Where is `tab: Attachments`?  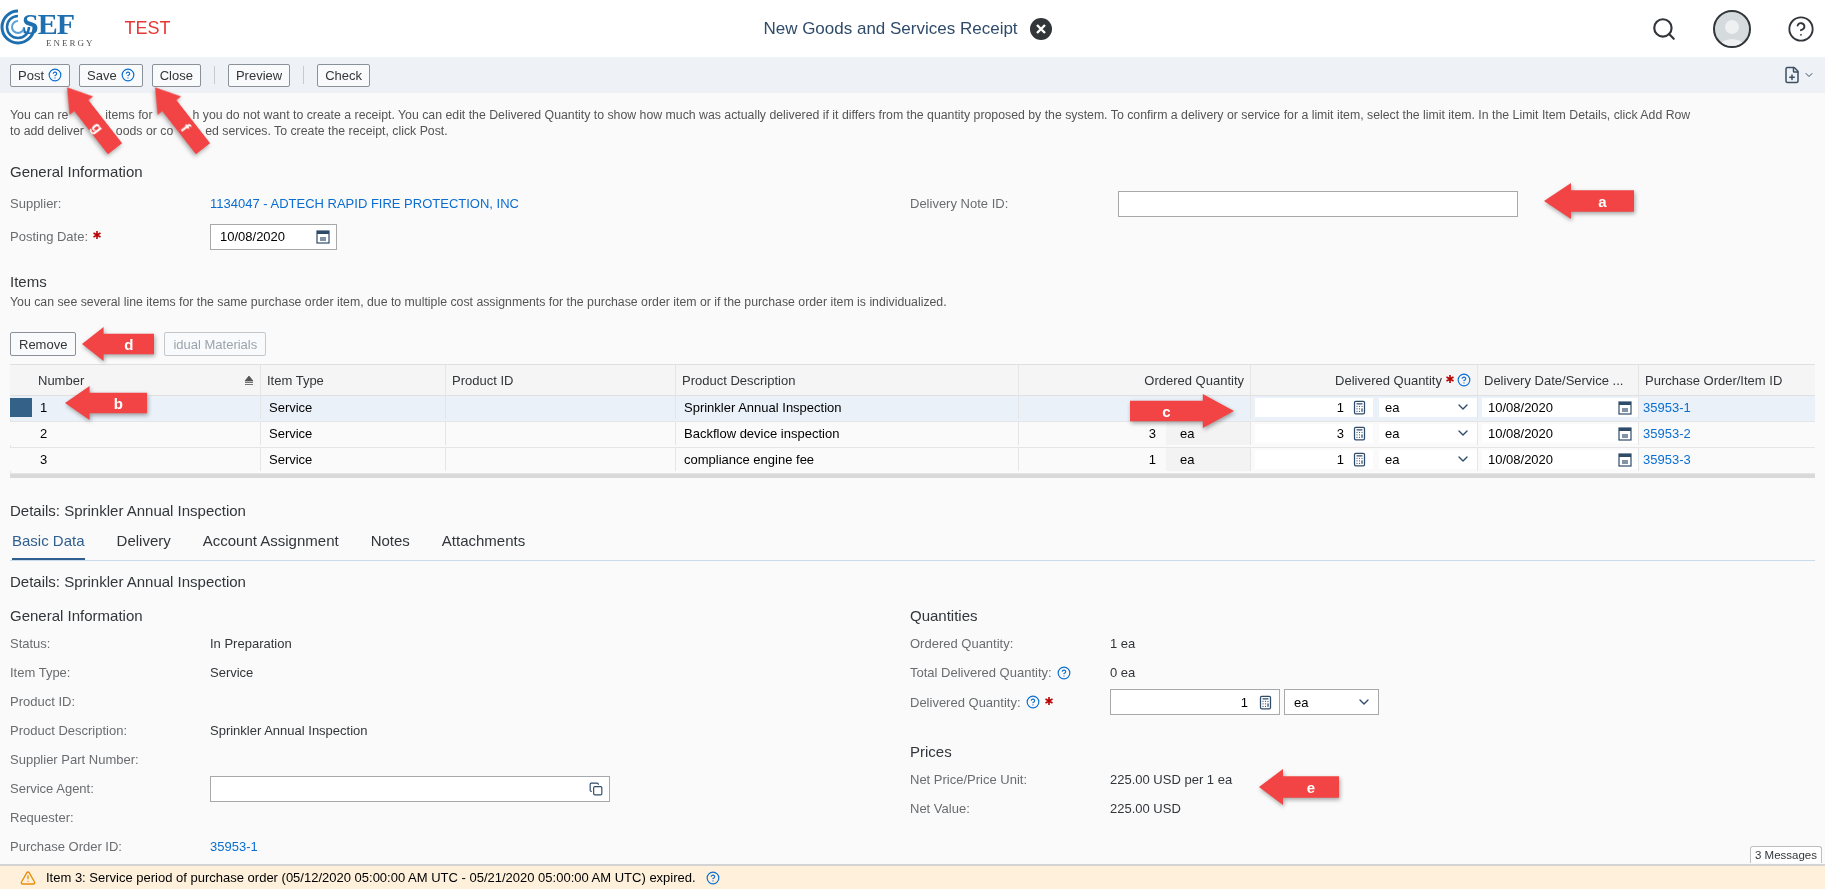 tab: Attachments is located at coordinates (483, 543).